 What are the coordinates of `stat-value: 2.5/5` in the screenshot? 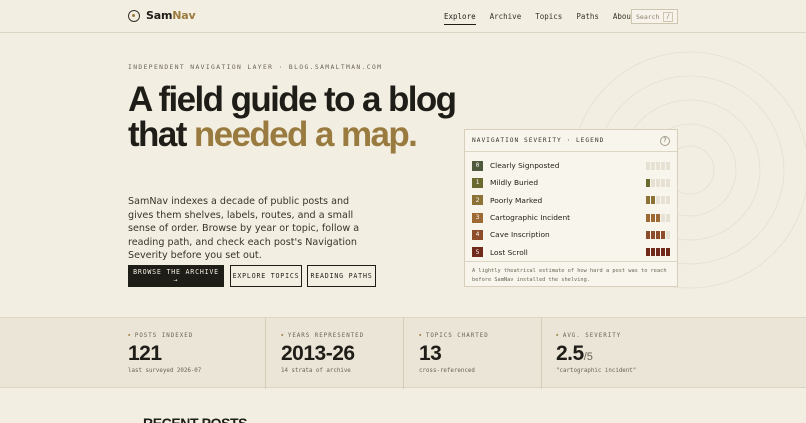 It's located at (574, 353).